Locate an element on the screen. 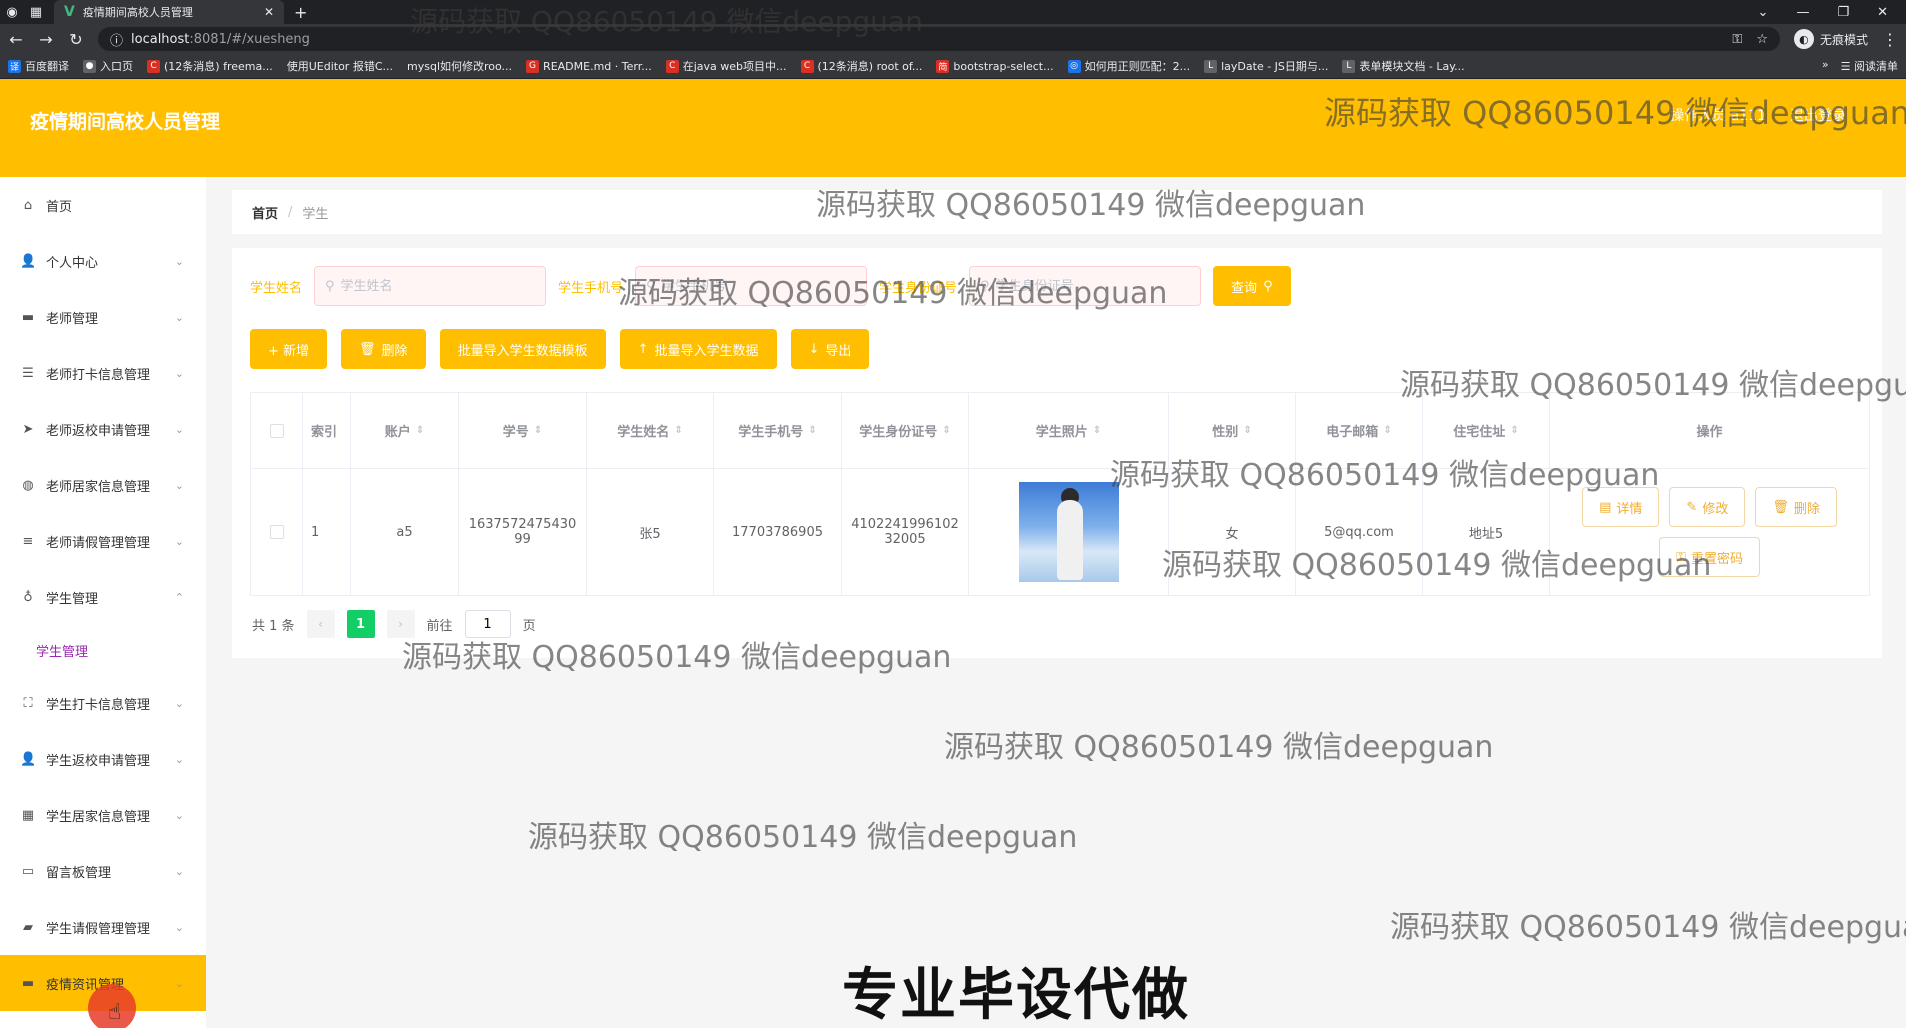 This screenshot has width=1906, height=1028. add-button: + 新增 is located at coordinates (289, 349).